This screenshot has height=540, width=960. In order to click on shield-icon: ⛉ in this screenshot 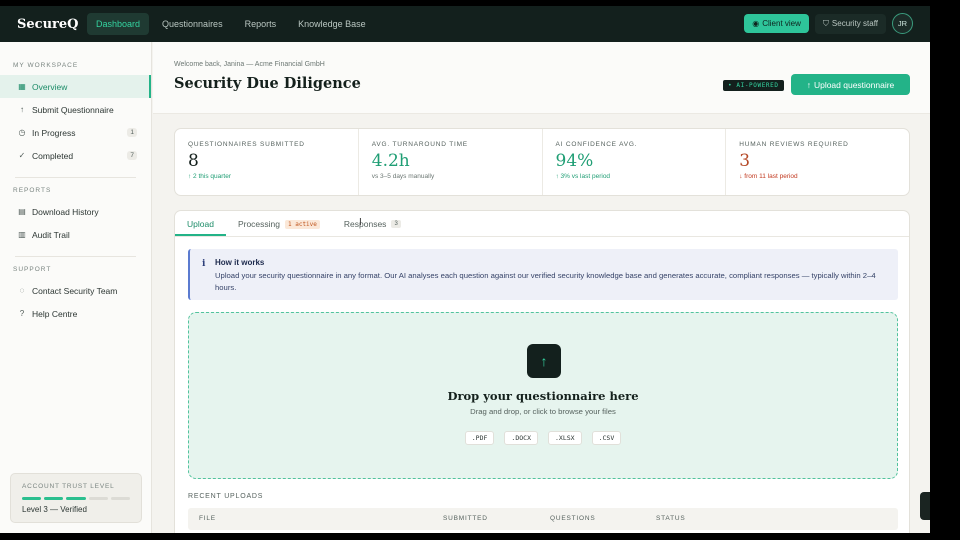, I will do `click(825, 23)`.